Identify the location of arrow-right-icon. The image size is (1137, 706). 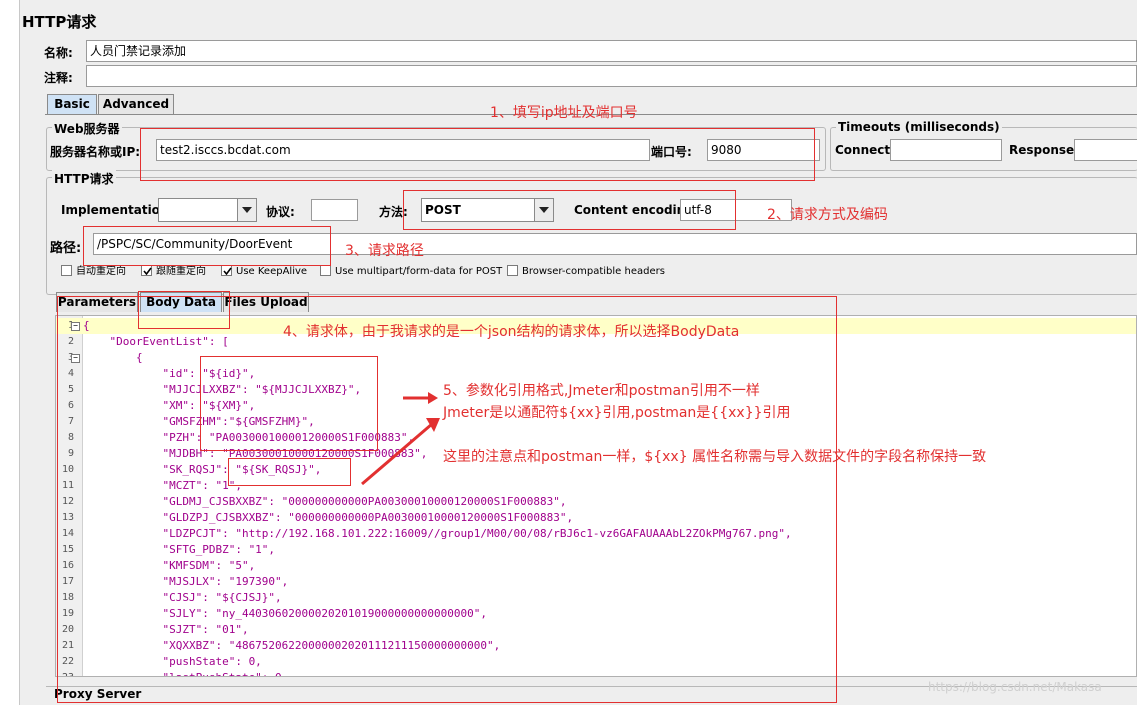
(420, 398).